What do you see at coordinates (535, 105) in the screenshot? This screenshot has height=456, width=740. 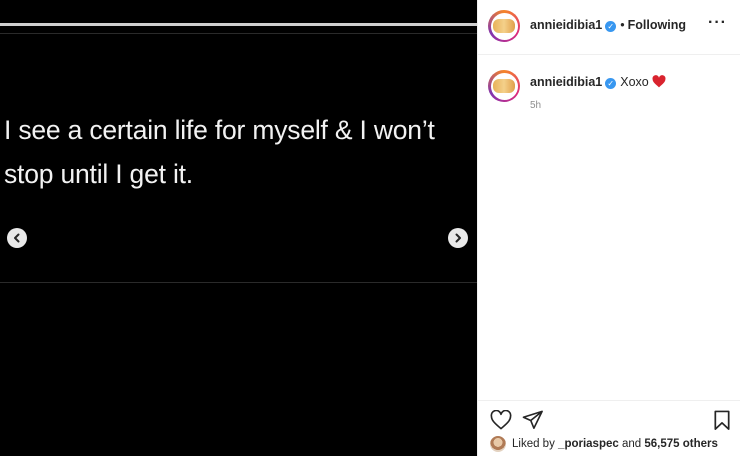 I see `comment-timestamp: 5h` at bounding box center [535, 105].